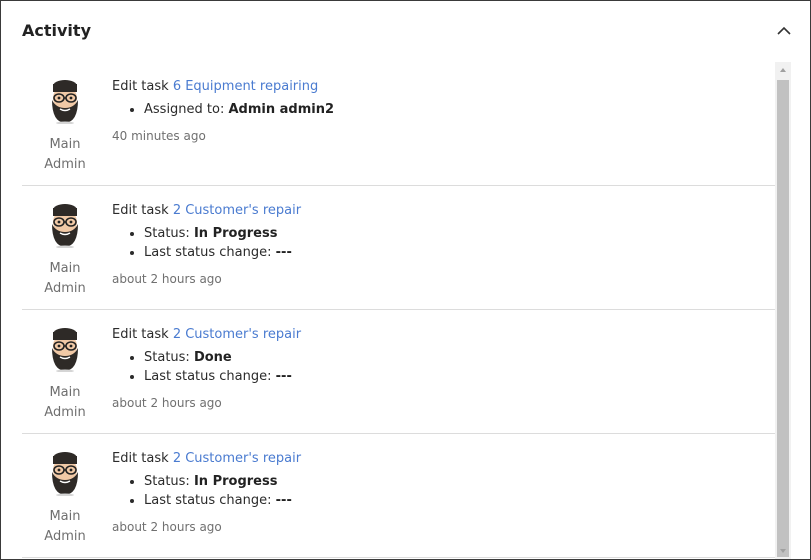  What do you see at coordinates (159, 136) in the screenshot?
I see `timestamp: 40 minutes ago` at bounding box center [159, 136].